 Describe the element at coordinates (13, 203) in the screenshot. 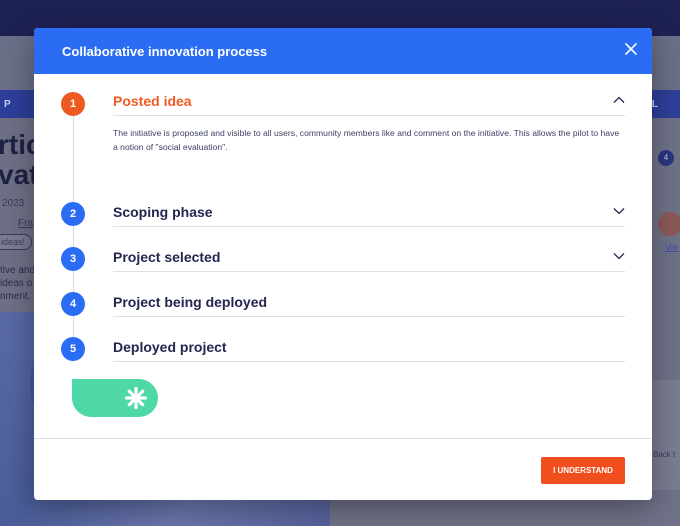

I see `background-date: 2023` at that location.